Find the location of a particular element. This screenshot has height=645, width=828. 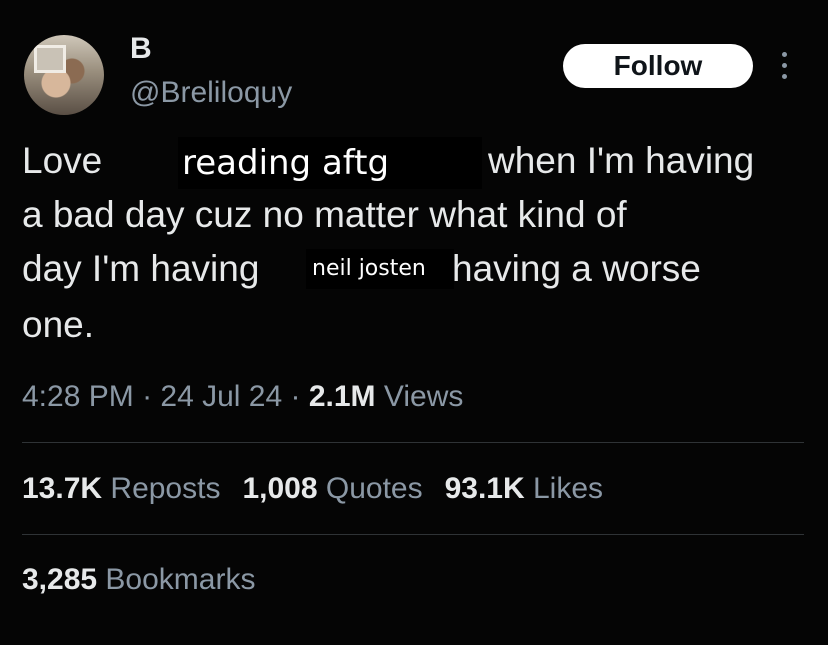

user-handle: @Breliloquy is located at coordinates (211, 93).